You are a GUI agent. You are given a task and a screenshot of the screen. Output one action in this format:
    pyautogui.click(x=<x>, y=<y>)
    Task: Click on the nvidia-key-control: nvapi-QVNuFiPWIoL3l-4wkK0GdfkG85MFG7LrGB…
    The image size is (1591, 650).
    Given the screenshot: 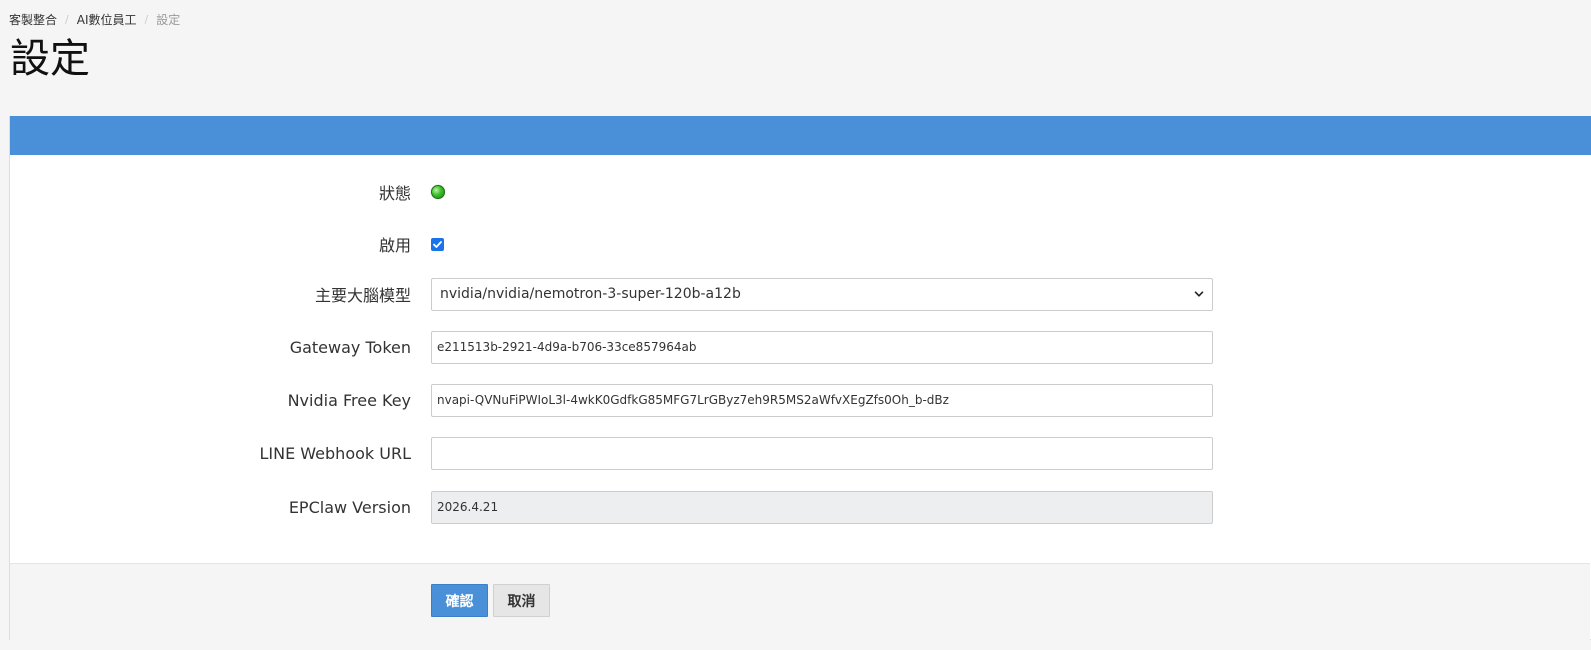 What is the action you would take?
    pyautogui.click(x=822, y=400)
    